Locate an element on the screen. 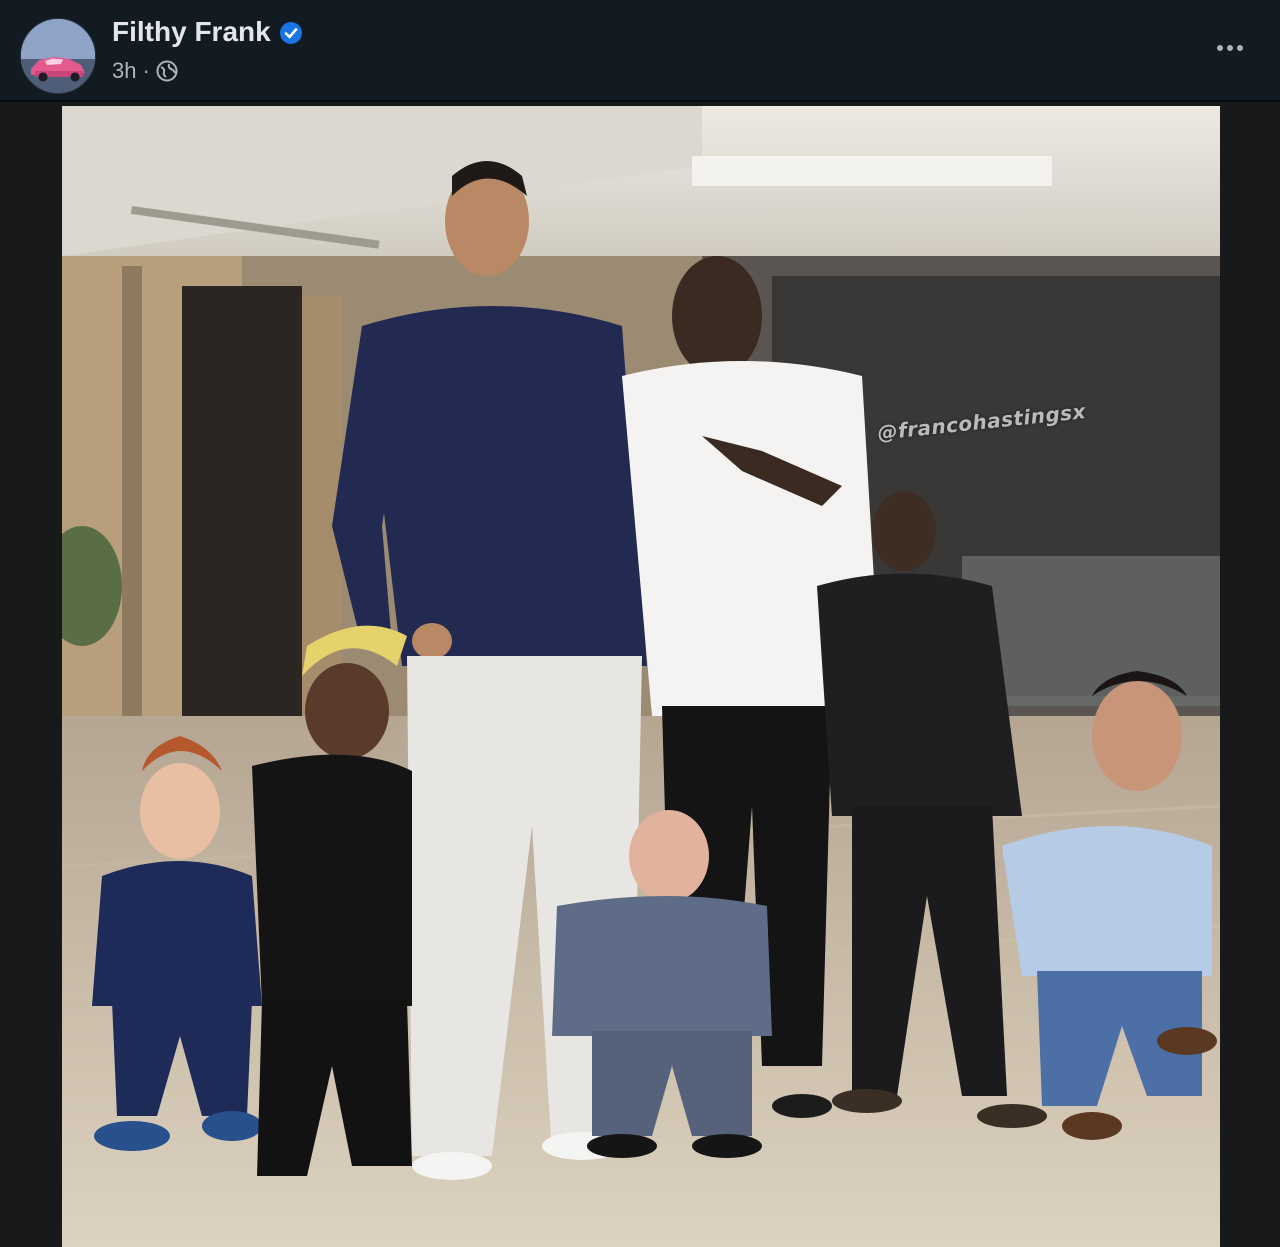 This screenshot has width=1280, height=1247. avatar-car-image is located at coordinates (58, 56).